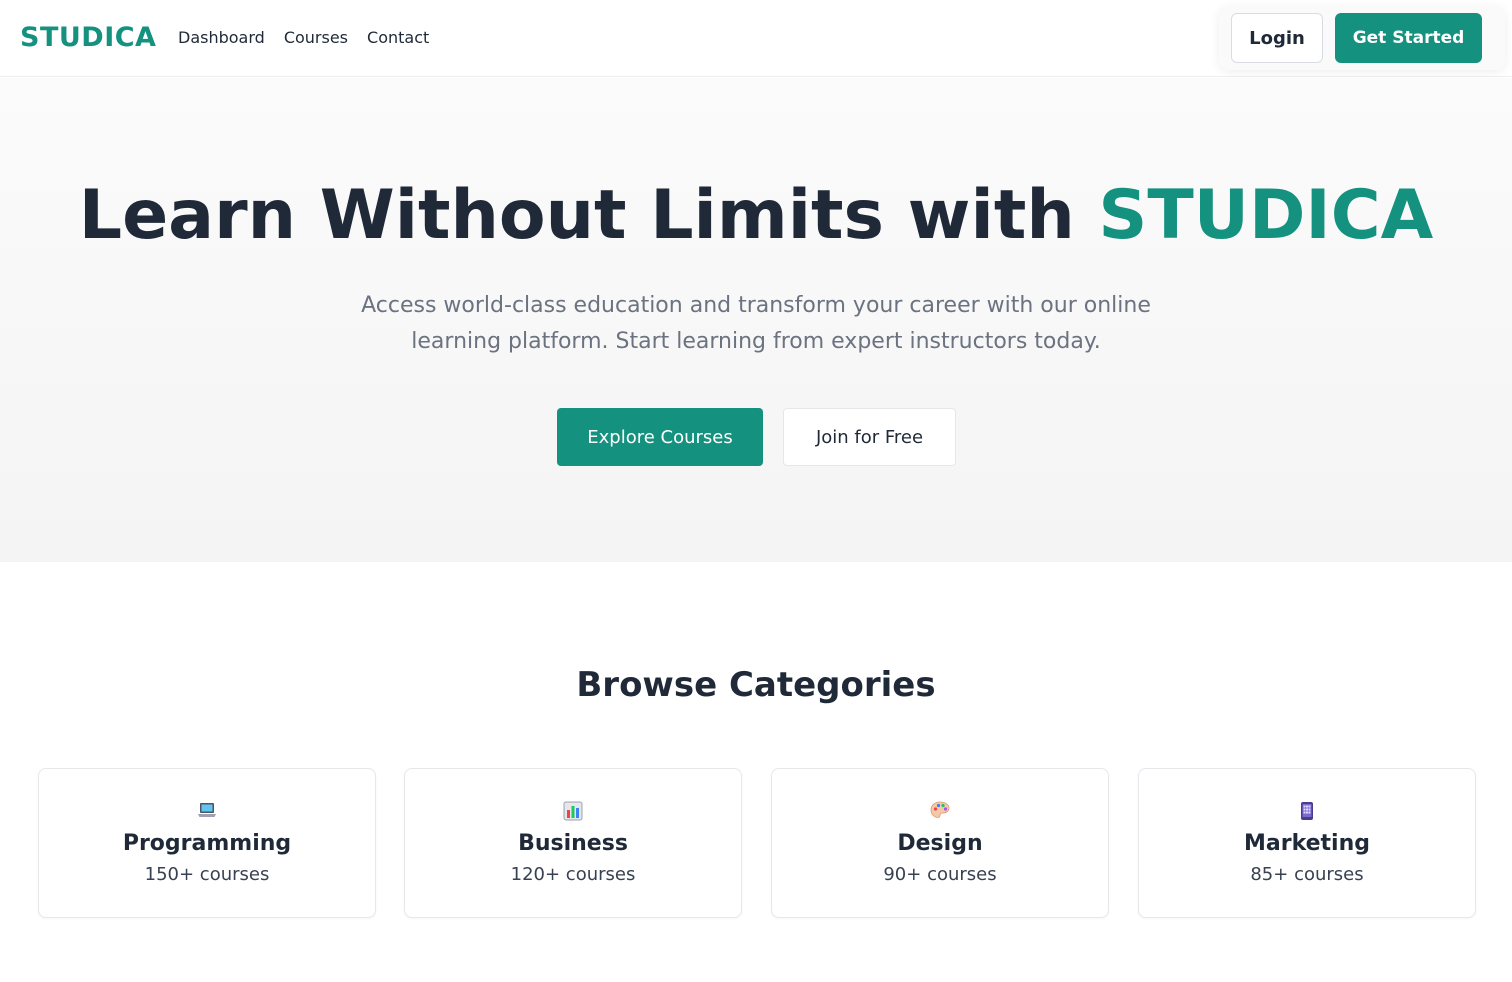 The width and height of the screenshot is (1512, 982). What do you see at coordinates (1408, 38) in the screenshot?
I see `get-started-button: Get Started` at bounding box center [1408, 38].